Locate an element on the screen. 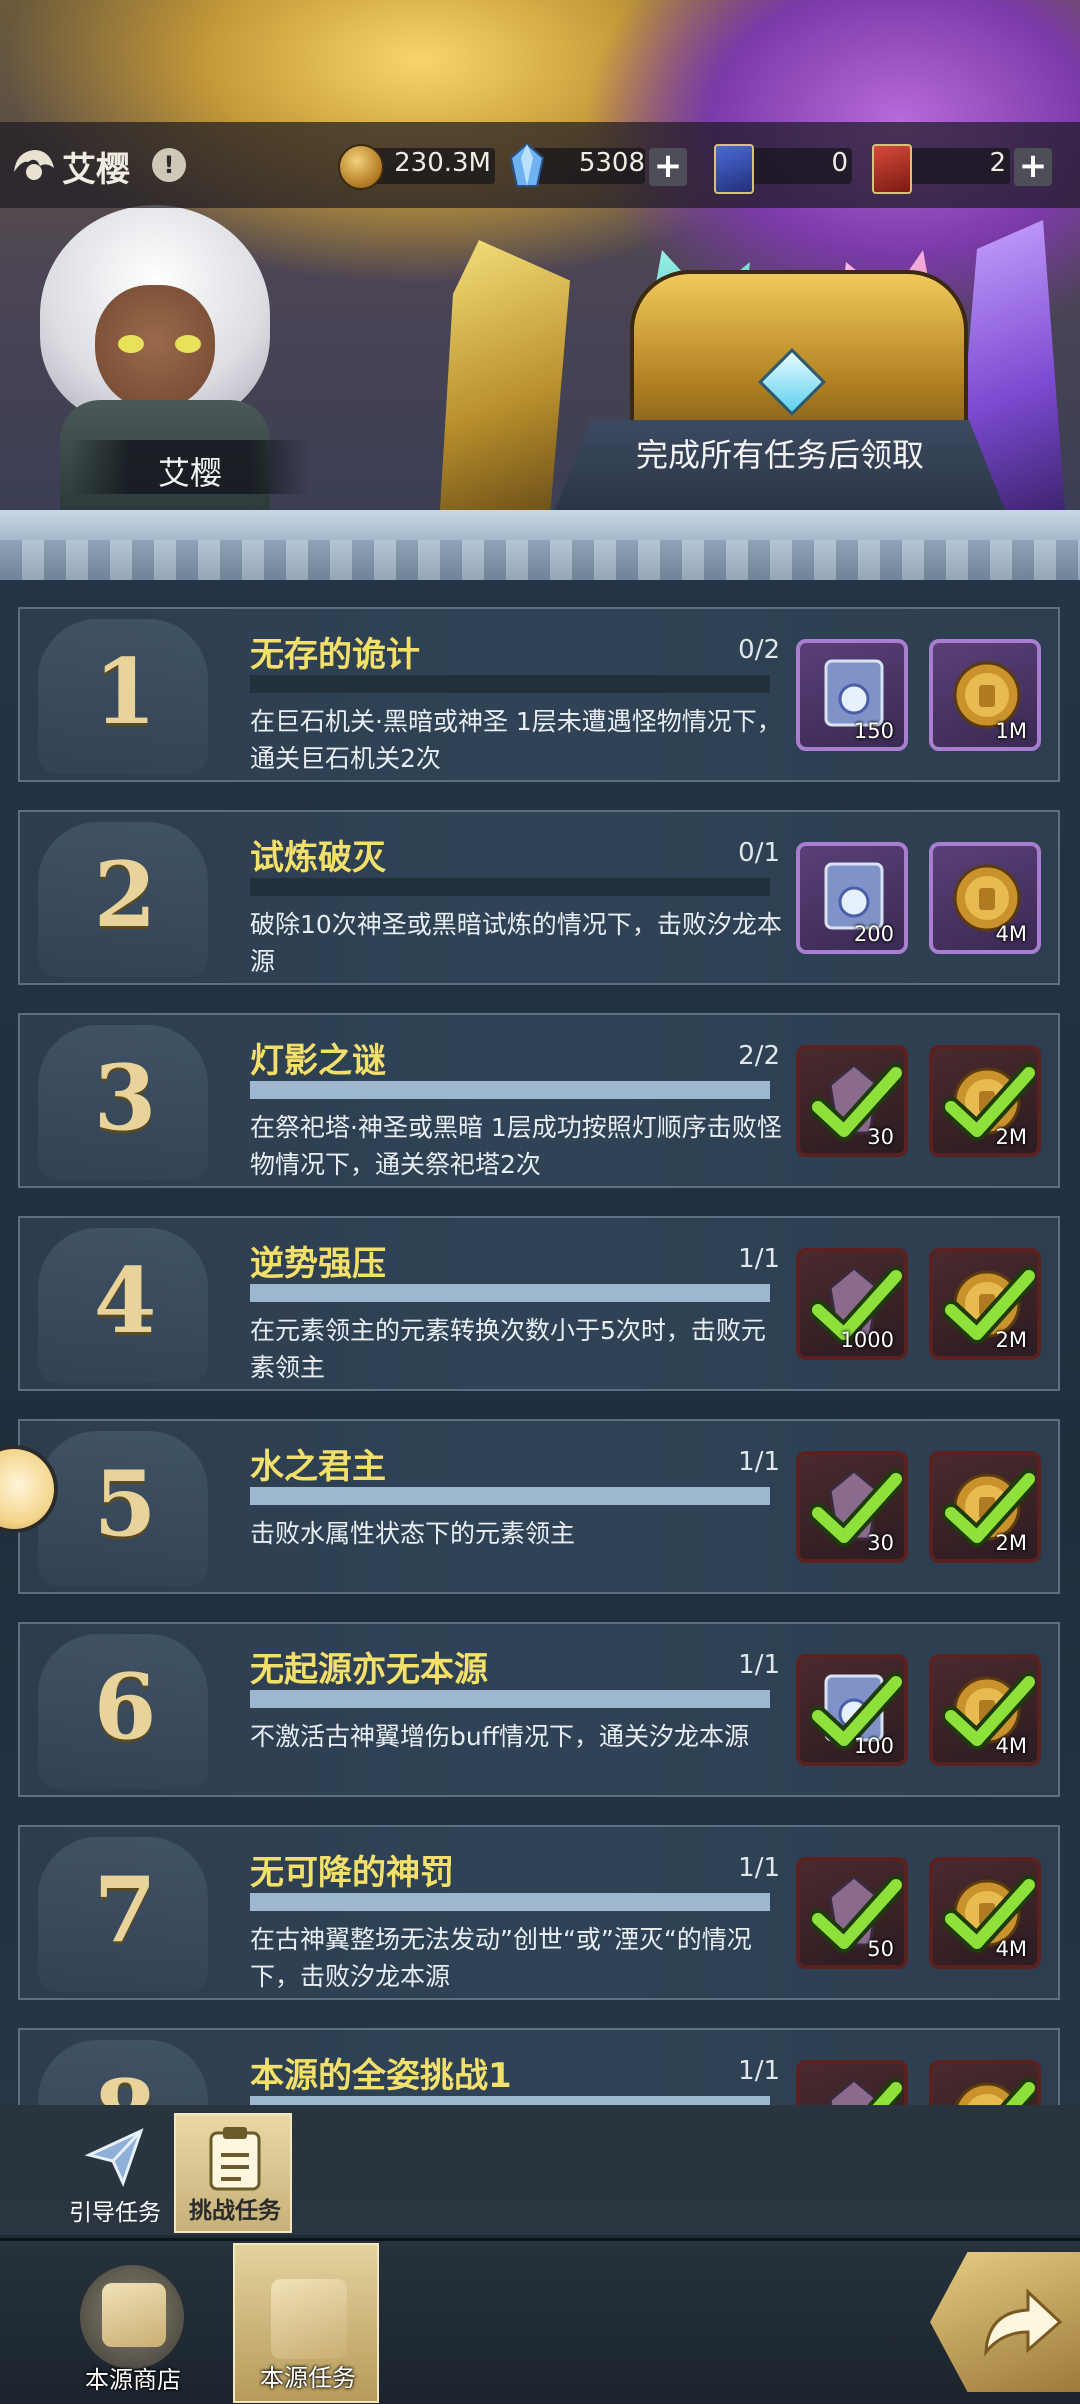 This screenshot has width=1080, height=2404. quest-scroll-icon is located at coordinates (309, 2319).